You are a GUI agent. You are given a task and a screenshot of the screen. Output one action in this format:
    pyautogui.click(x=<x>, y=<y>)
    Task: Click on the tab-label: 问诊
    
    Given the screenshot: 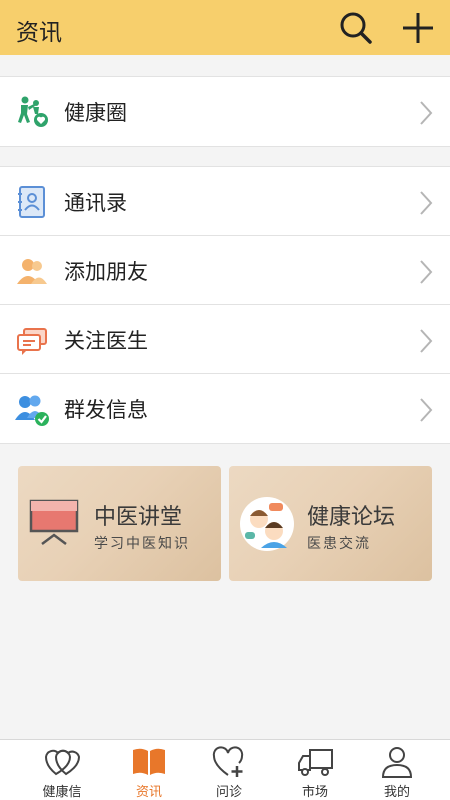 What is the action you would take?
    pyautogui.click(x=228, y=792)
    